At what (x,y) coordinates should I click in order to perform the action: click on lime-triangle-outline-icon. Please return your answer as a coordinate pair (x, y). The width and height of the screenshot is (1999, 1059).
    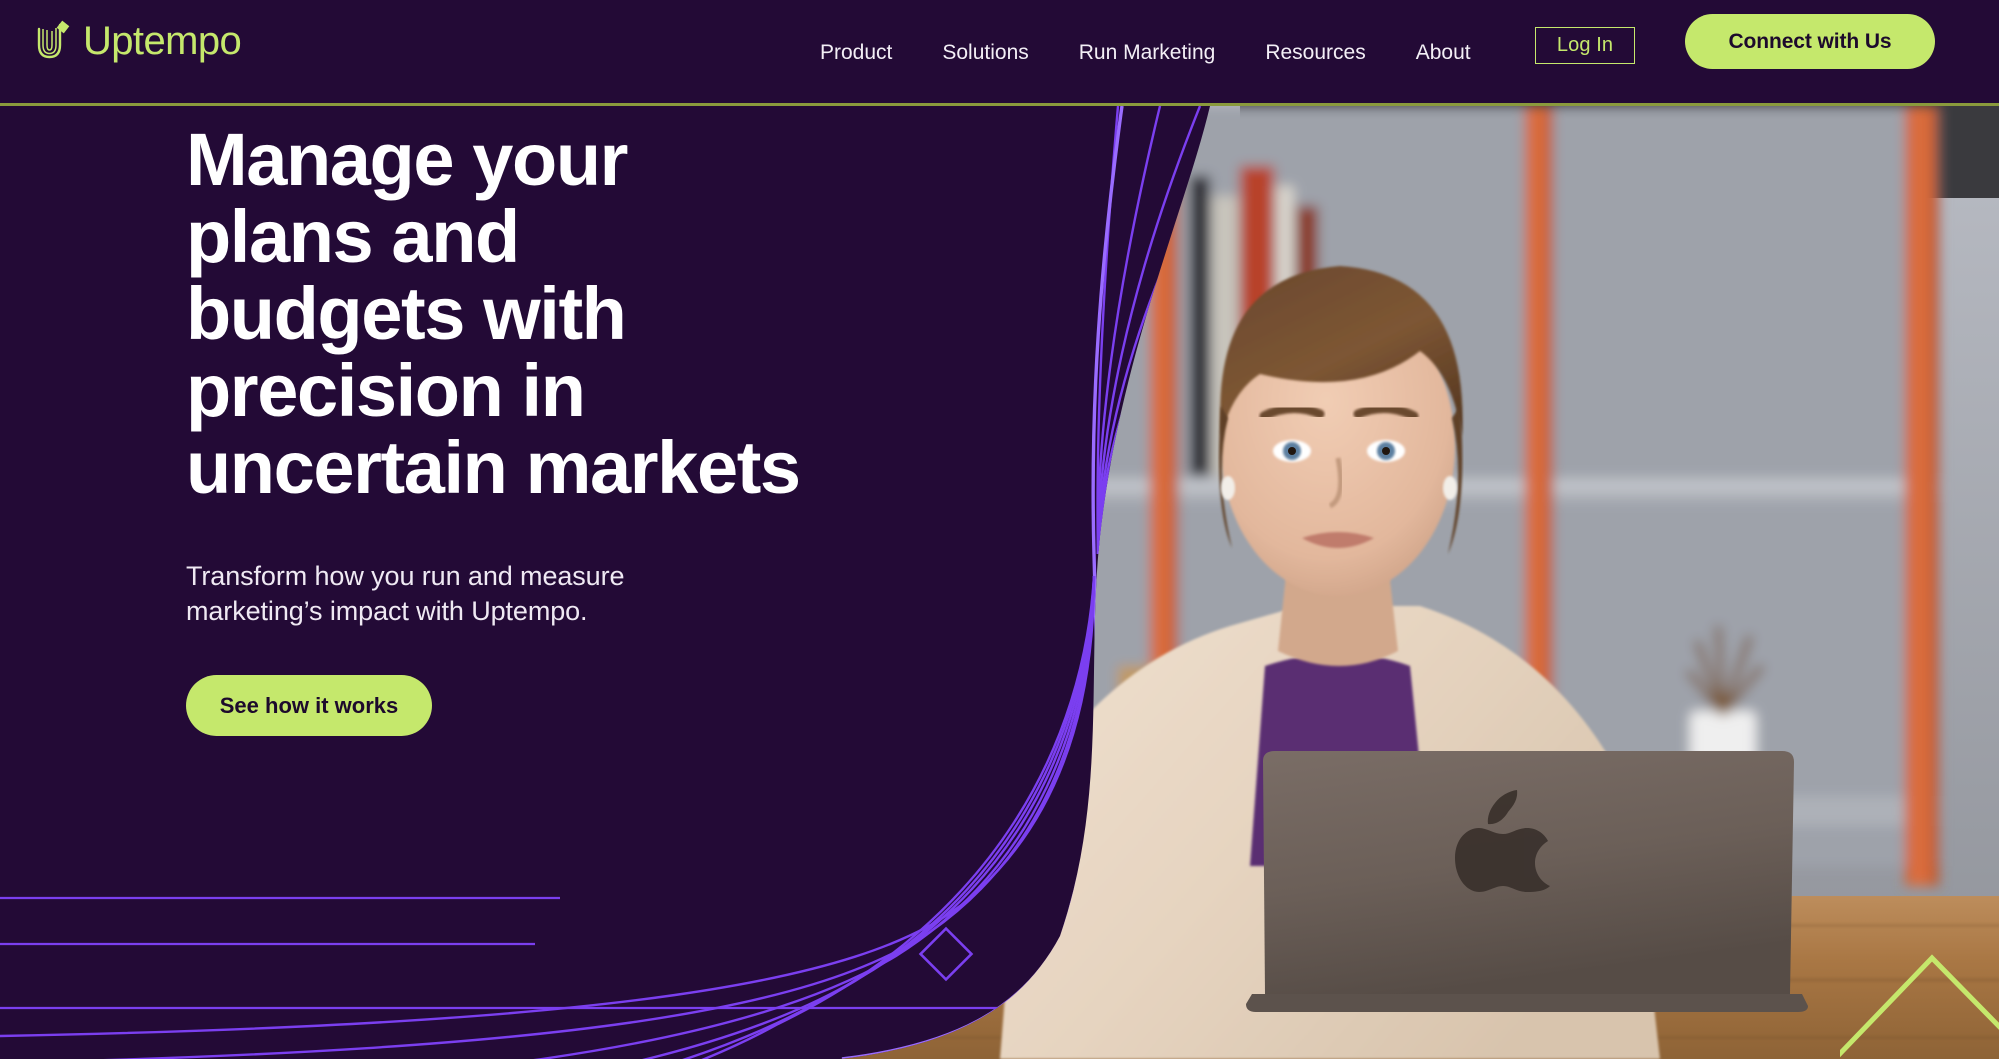
    Looking at the image, I should click on (1919, 1006).